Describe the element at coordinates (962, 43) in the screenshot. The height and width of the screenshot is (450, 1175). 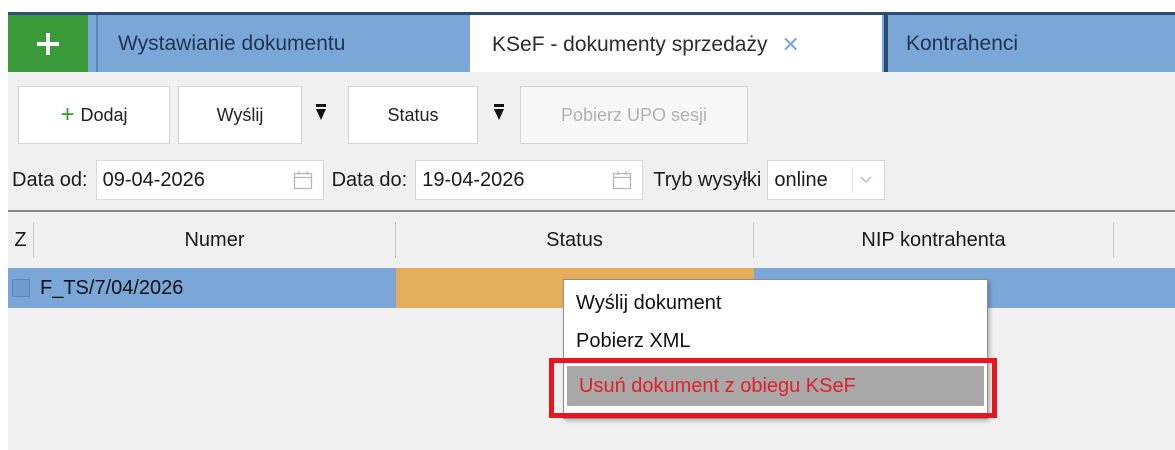
I see `tab-label: Kontrahenci` at that location.